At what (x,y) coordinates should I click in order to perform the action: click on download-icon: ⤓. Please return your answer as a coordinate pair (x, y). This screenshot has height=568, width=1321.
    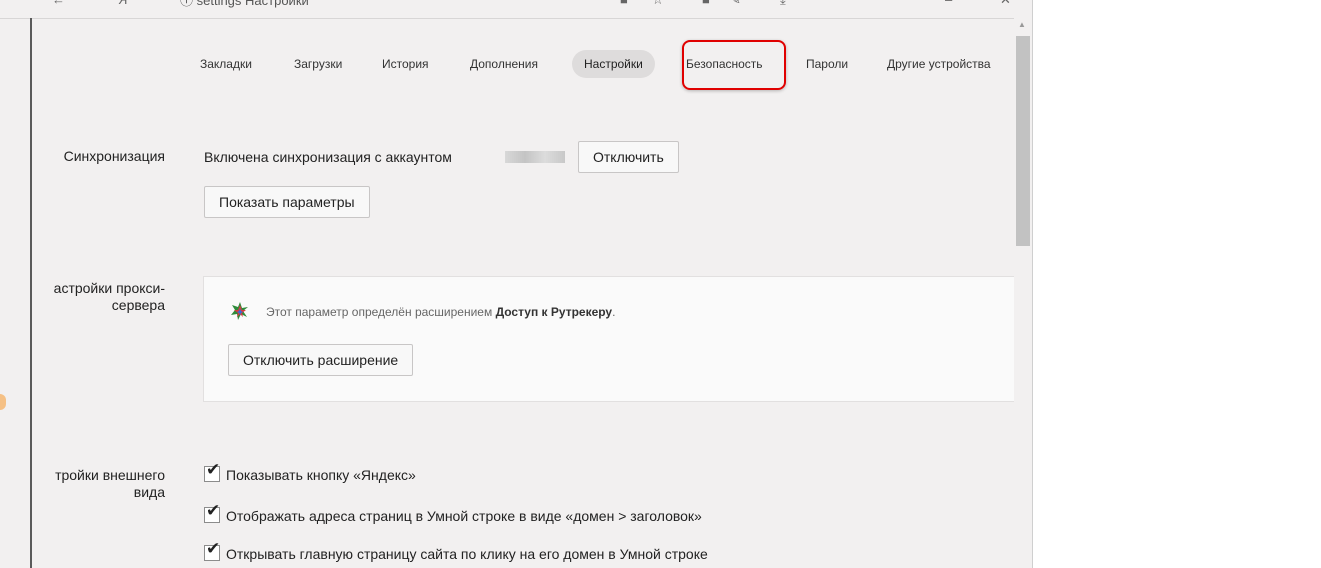
    Looking at the image, I should click on (783, 4).